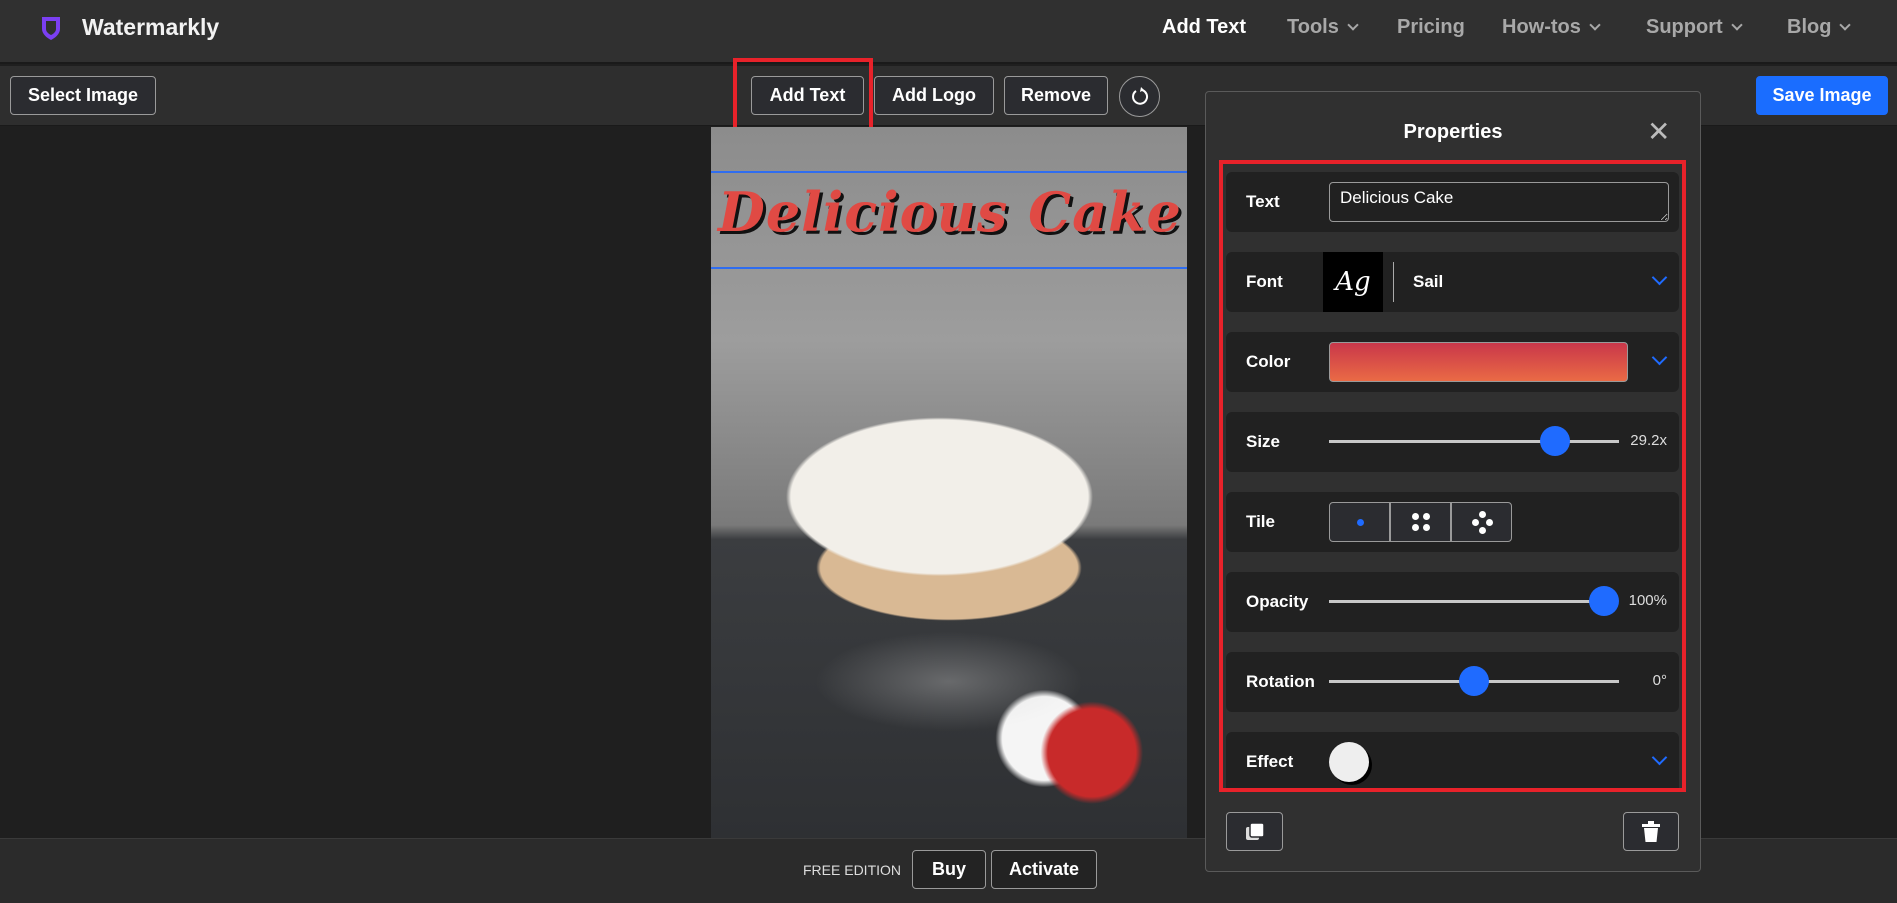 The width and height of the screenshot is (1897, 903). I want to click on rotation-slider-thumb, so click(1474, 681).